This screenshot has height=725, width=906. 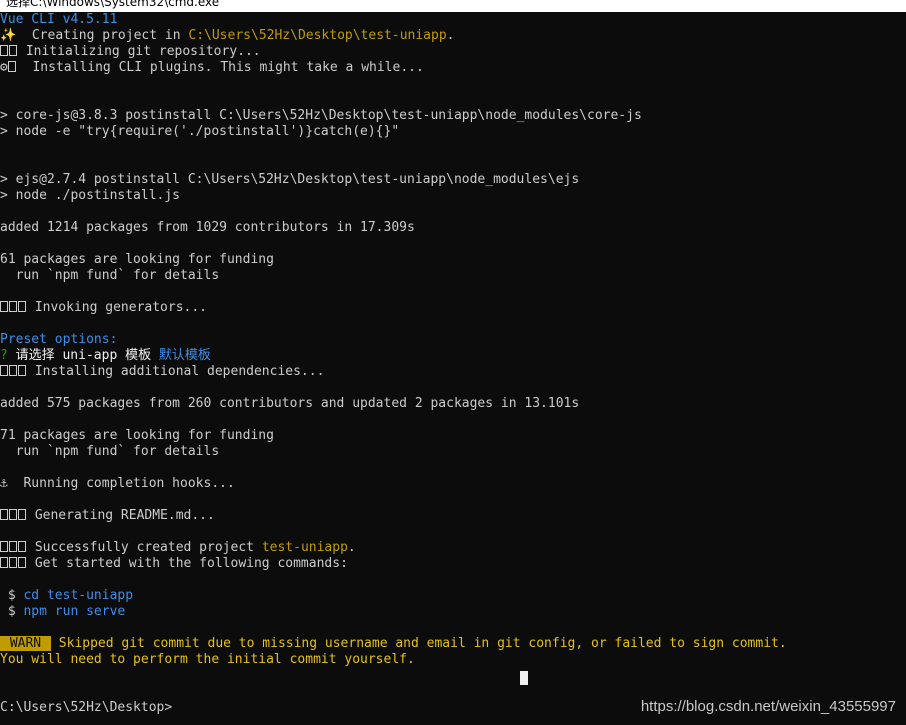 I want to click on template-question-line: ? 请选择 uni-app 模板 默认模板, so click(x=105, y=356).